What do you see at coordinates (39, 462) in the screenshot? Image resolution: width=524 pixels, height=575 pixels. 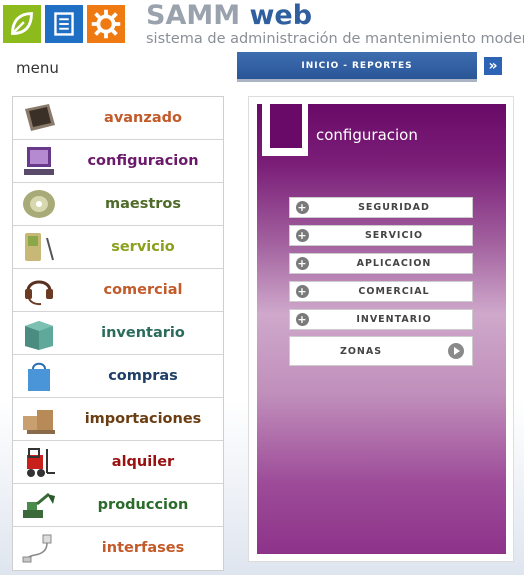 I see `forklift-icon` at bounding box center [39, 462].